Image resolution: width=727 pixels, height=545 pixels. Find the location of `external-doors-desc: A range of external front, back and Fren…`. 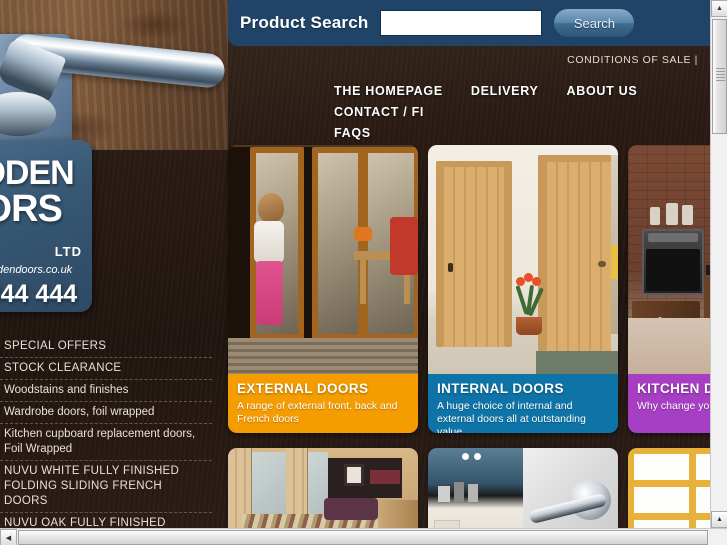

external-doors-desc: A range of external front, back and Fren… is located at coordinates (317, 412).